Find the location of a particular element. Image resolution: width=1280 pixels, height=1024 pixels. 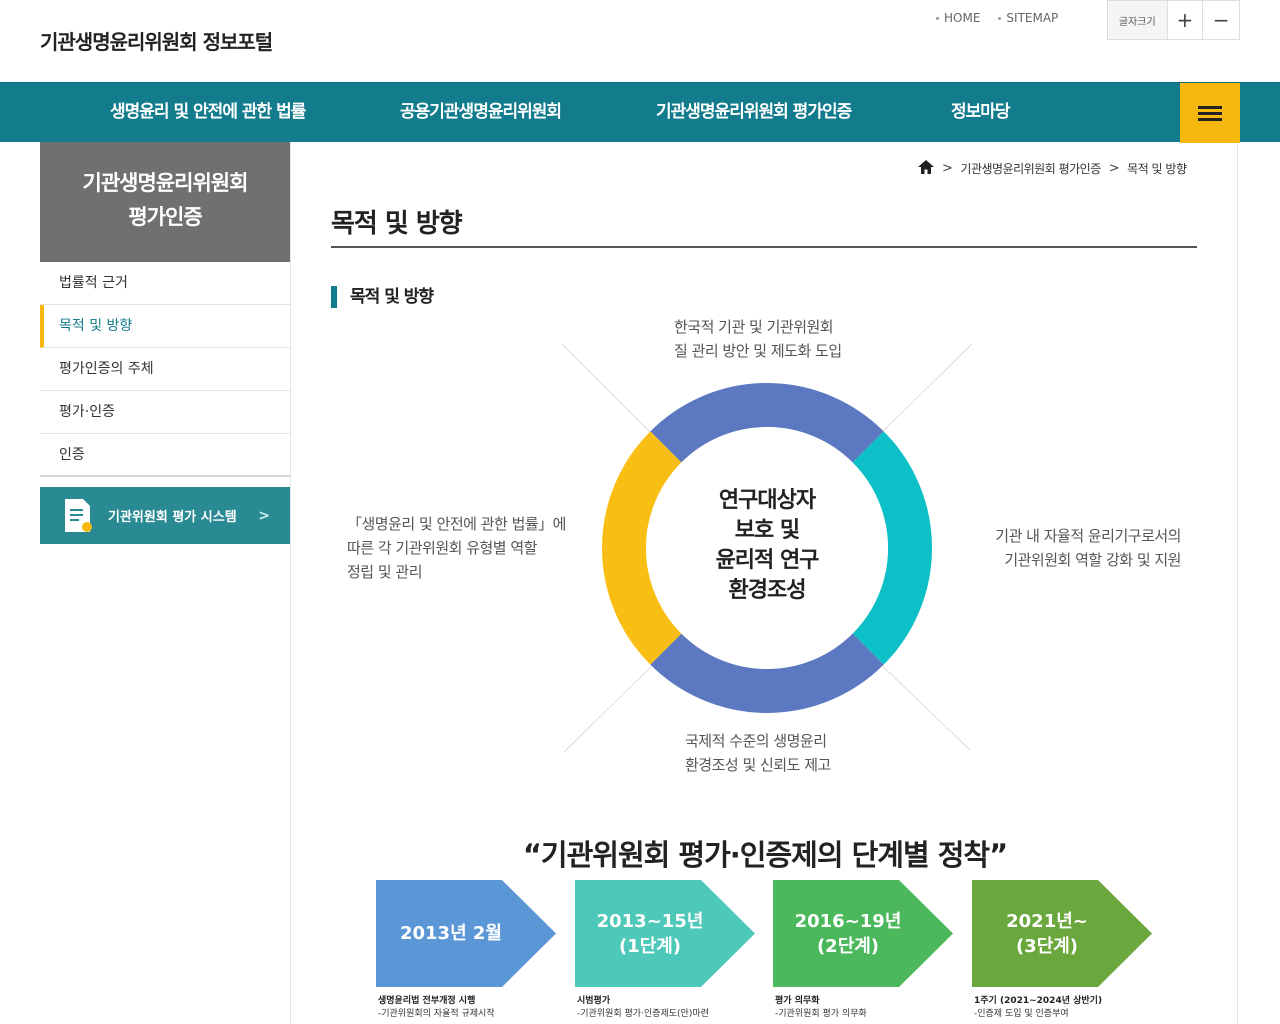

stage-description: 1주기 (2021~2024년 상반기) -인증제 도입 및 인증부여 is located at coordinates (1064, 1008).